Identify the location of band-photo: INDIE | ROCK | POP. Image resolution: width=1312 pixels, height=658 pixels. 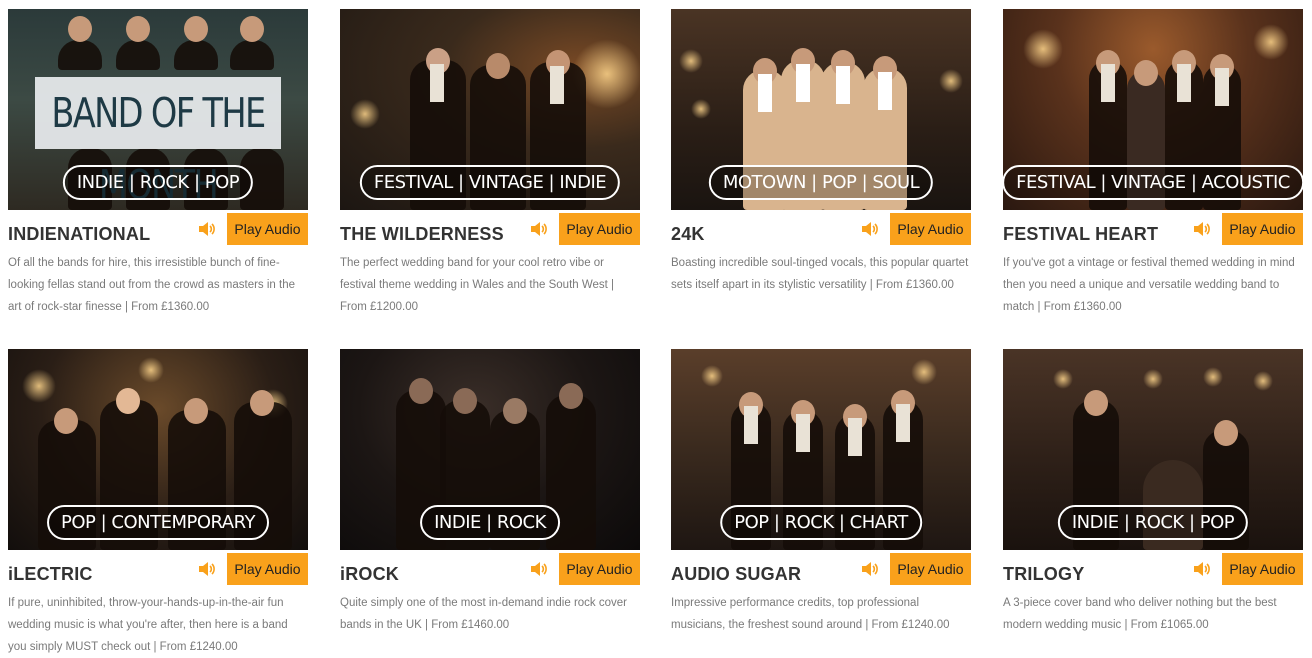
(1153, 449).